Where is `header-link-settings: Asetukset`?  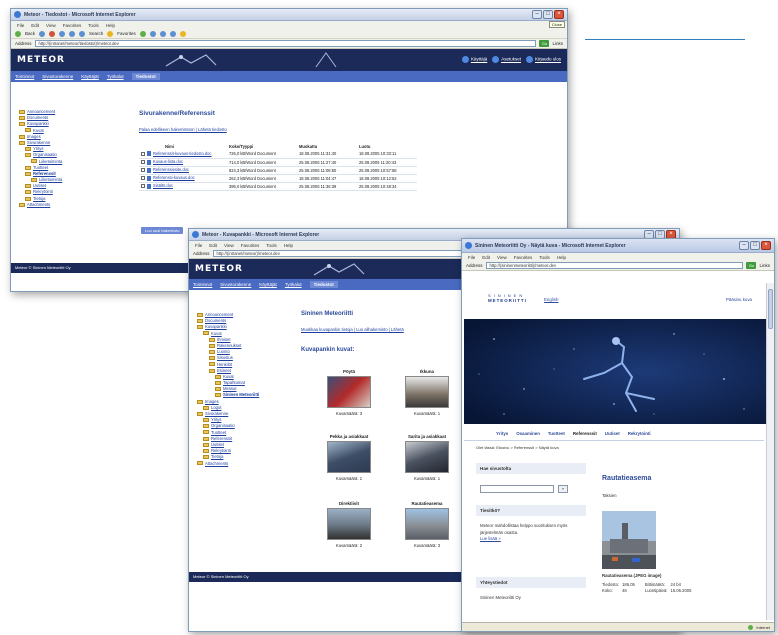 header-link-settings: Asetukset is located at coordinates (506, 59).